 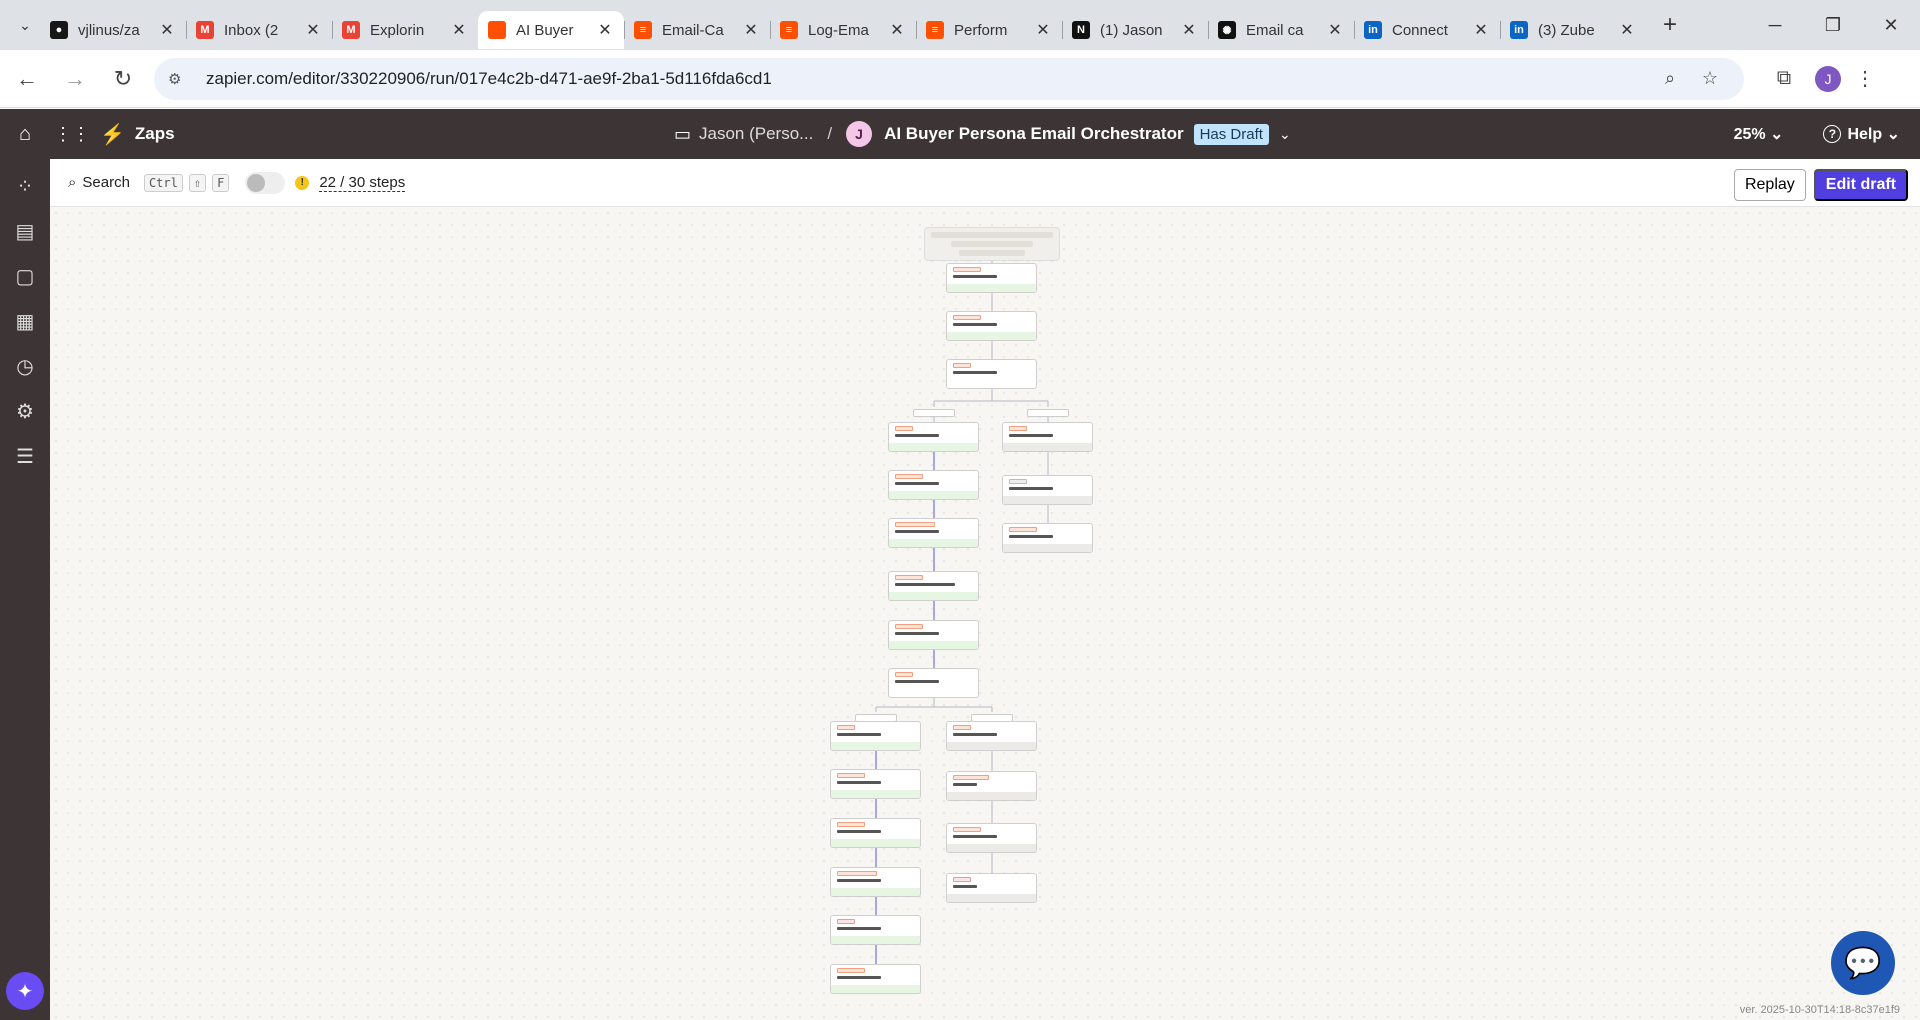 What do you see at coordinates (1670, 78) in the screenshot?
I see `zoom-icon: ⌕` at bounding box center [1670, 78].